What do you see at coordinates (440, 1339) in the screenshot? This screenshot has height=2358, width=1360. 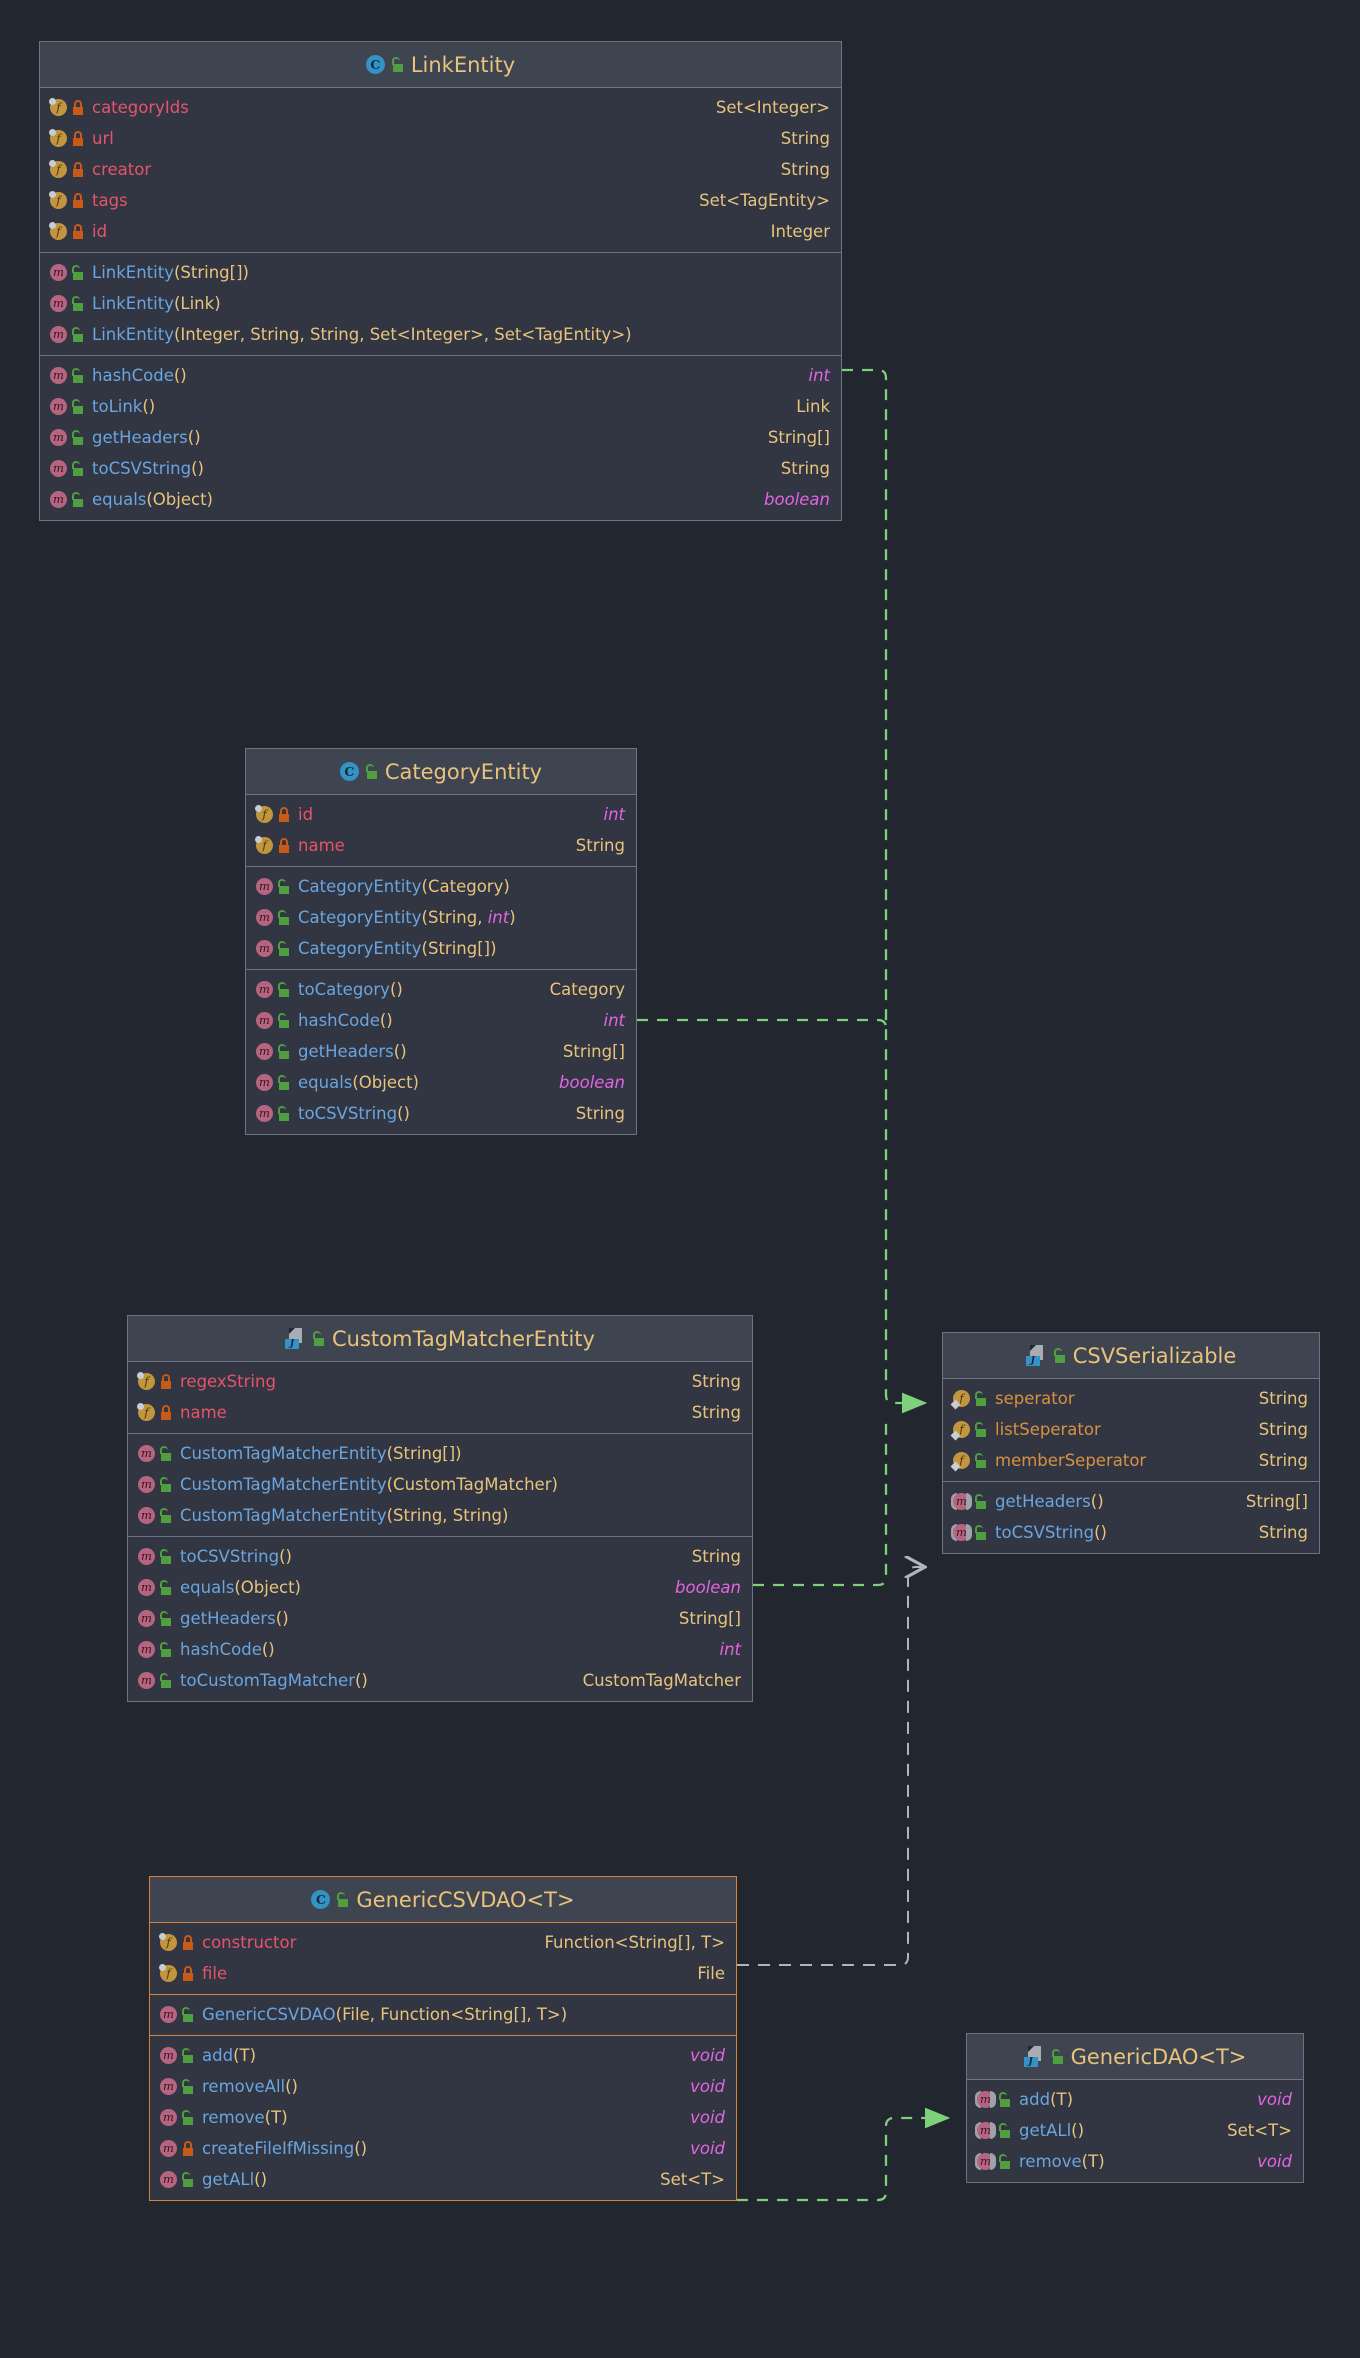 I see `class-header-customtagmatcherentity: J CustomTagMatcherEntity` at bounding box center [440, 1339].